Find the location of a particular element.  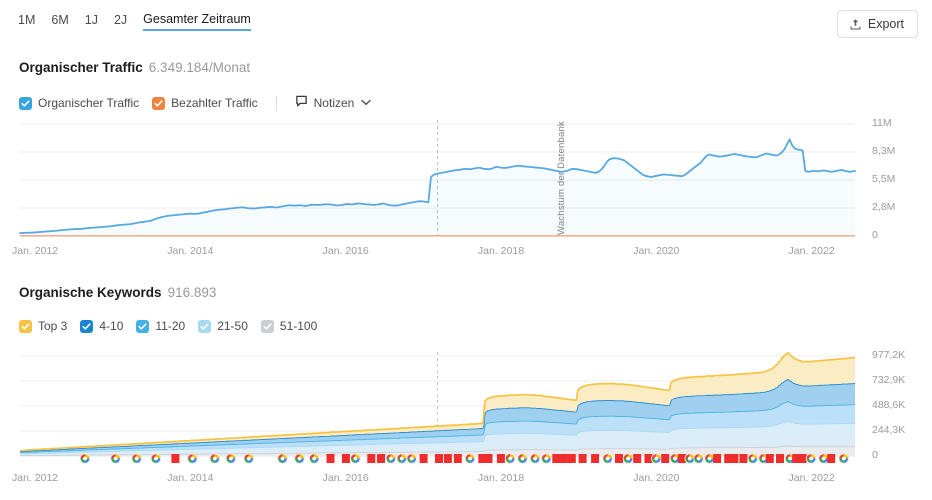

upload-icon is located at coordinates (855, 24).